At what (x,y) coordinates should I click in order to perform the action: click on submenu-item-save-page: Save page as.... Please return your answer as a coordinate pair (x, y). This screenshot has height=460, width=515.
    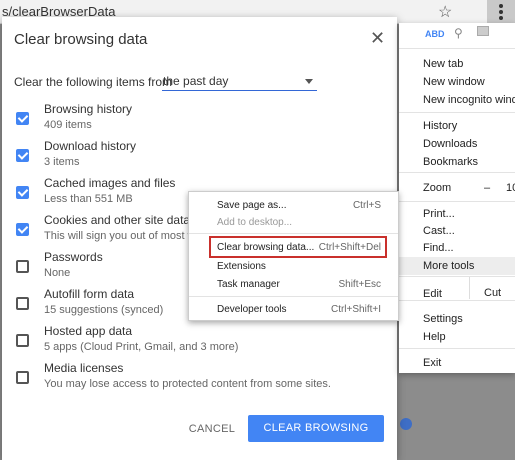
    Looking at the image, I should click on (252, 205).